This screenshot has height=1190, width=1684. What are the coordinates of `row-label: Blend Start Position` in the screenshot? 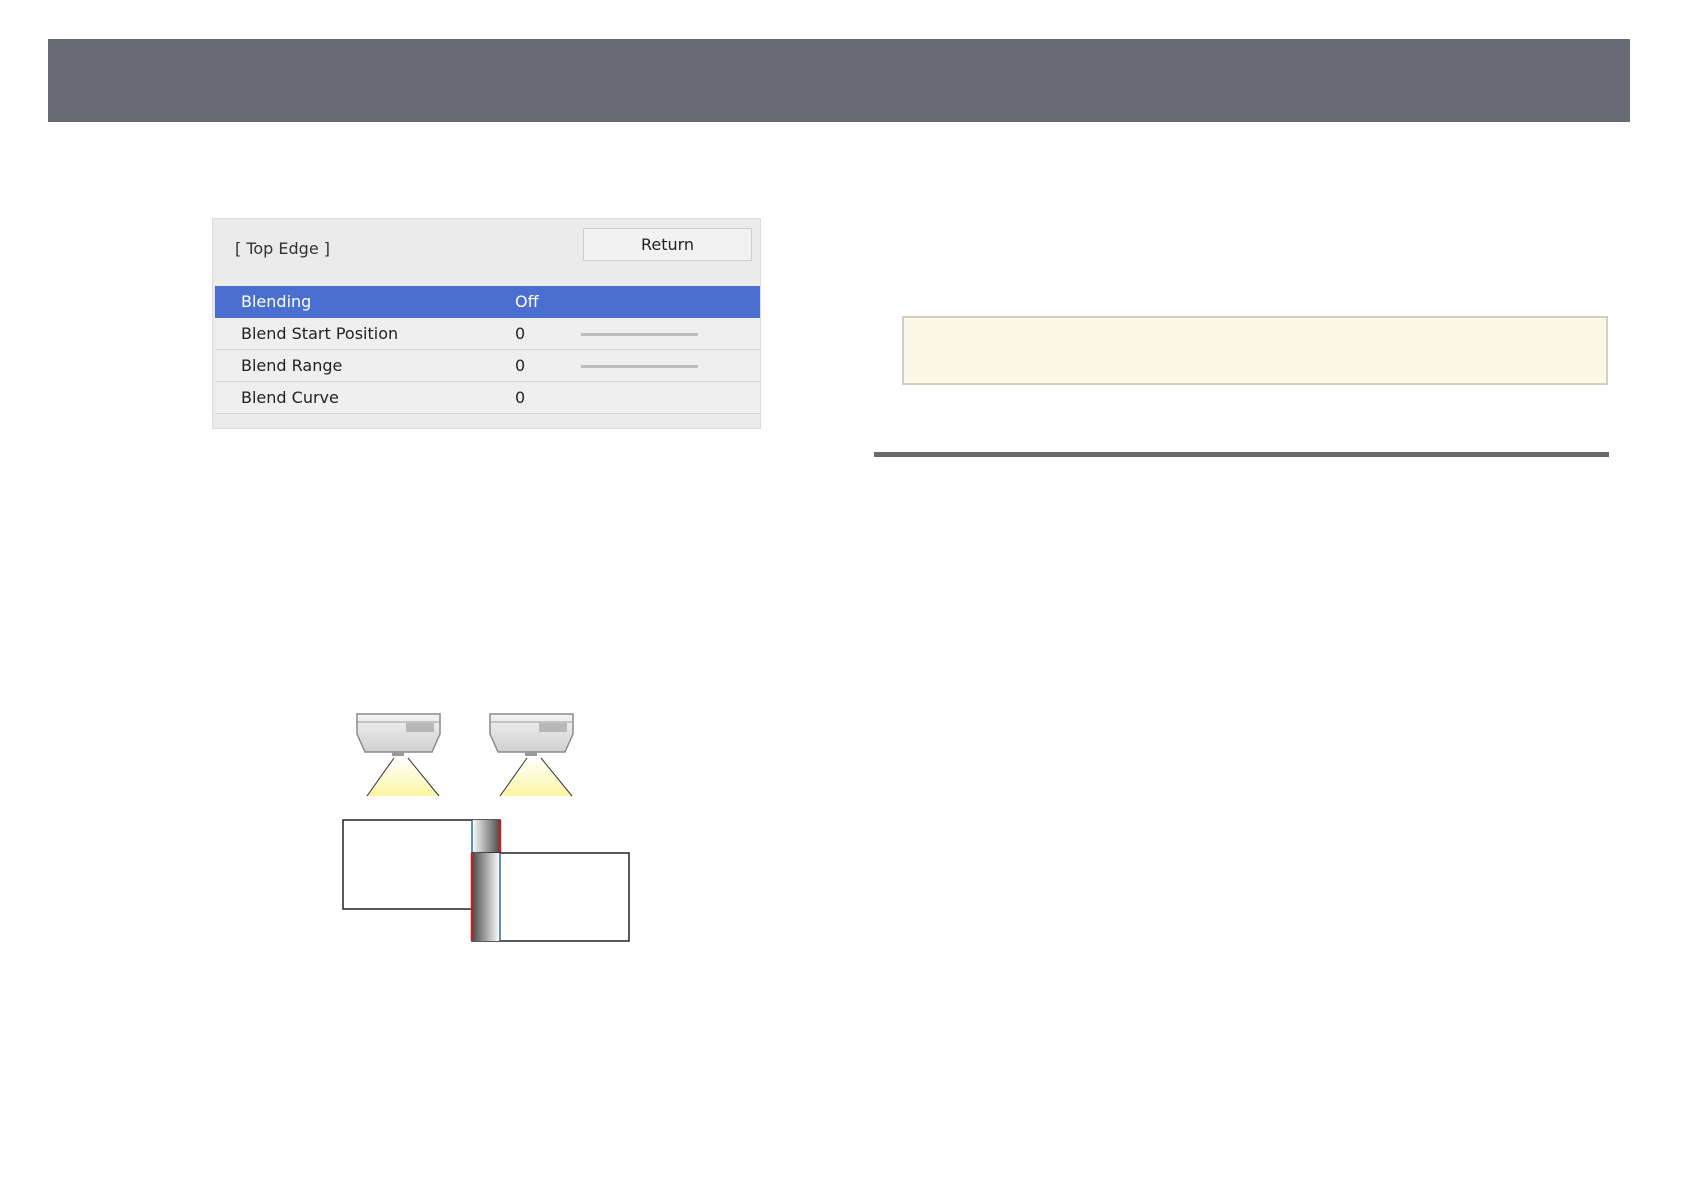 It's located at (320, 333).